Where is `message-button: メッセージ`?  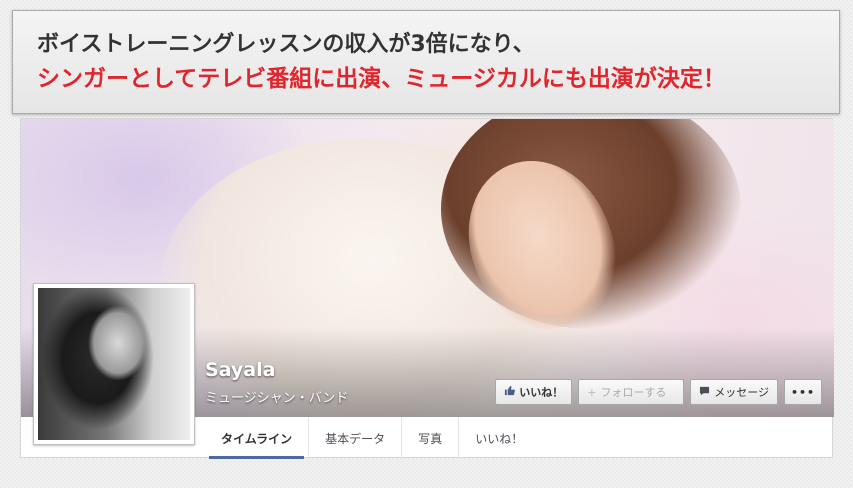
message-button: メッセージ is located at coordinates (734, 392).